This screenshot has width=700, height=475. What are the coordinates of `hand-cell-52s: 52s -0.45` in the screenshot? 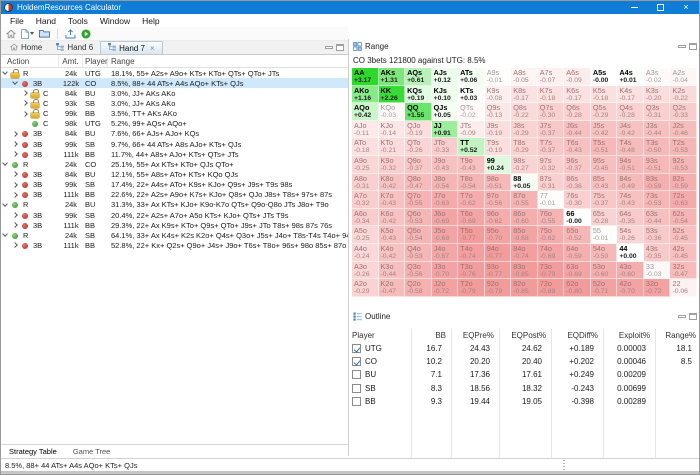 It's located at (683, 235).